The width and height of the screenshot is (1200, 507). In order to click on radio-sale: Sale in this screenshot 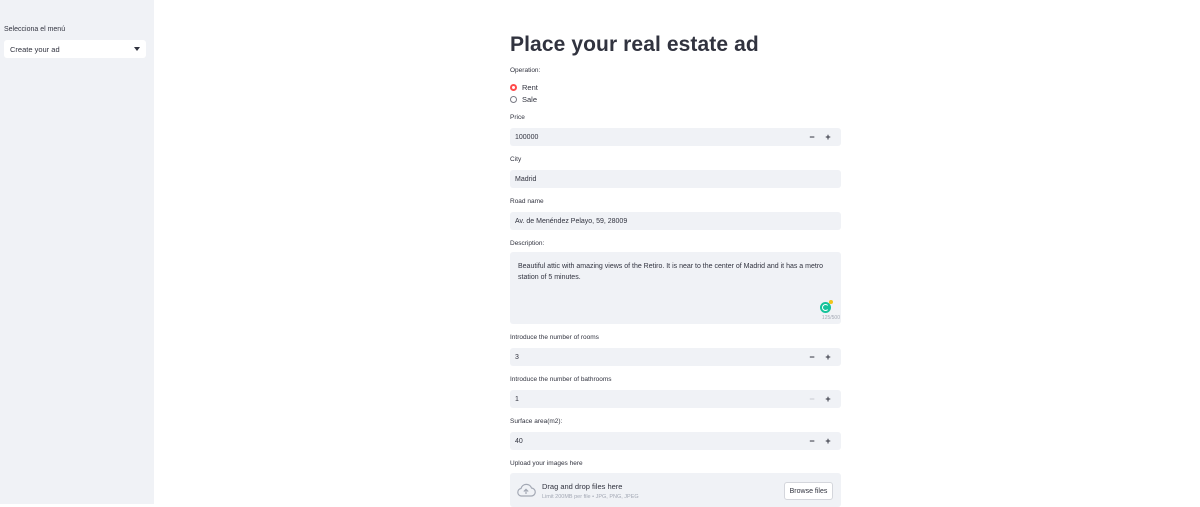, I will do `click(523, 99)`.